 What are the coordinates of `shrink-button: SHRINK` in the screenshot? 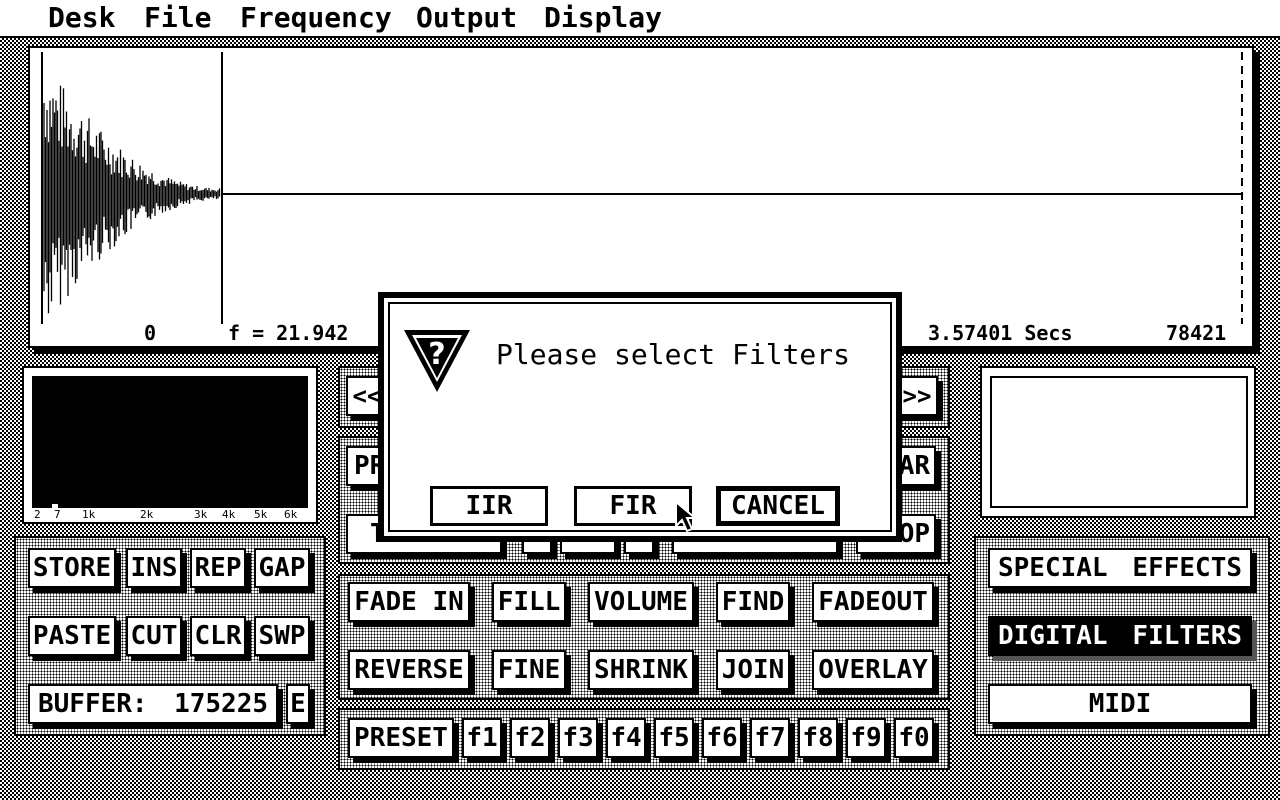 It's located at (641, 670).